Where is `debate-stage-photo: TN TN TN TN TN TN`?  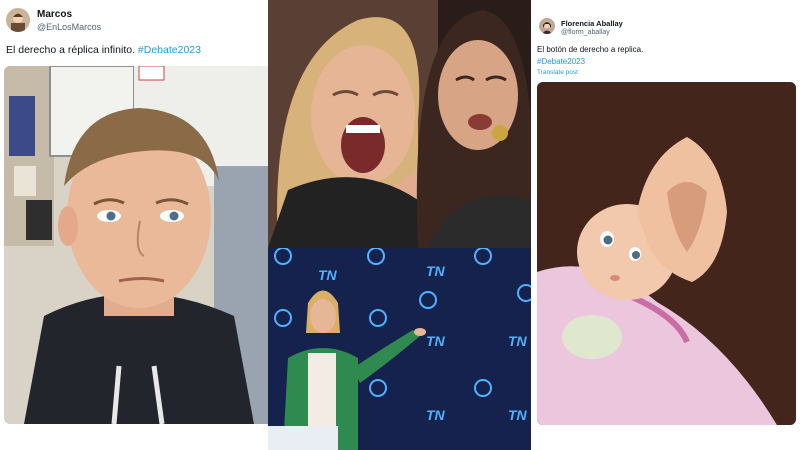 debate-stage-photo: TN TN TN TN TN TN is located at coordinates (399, 349).